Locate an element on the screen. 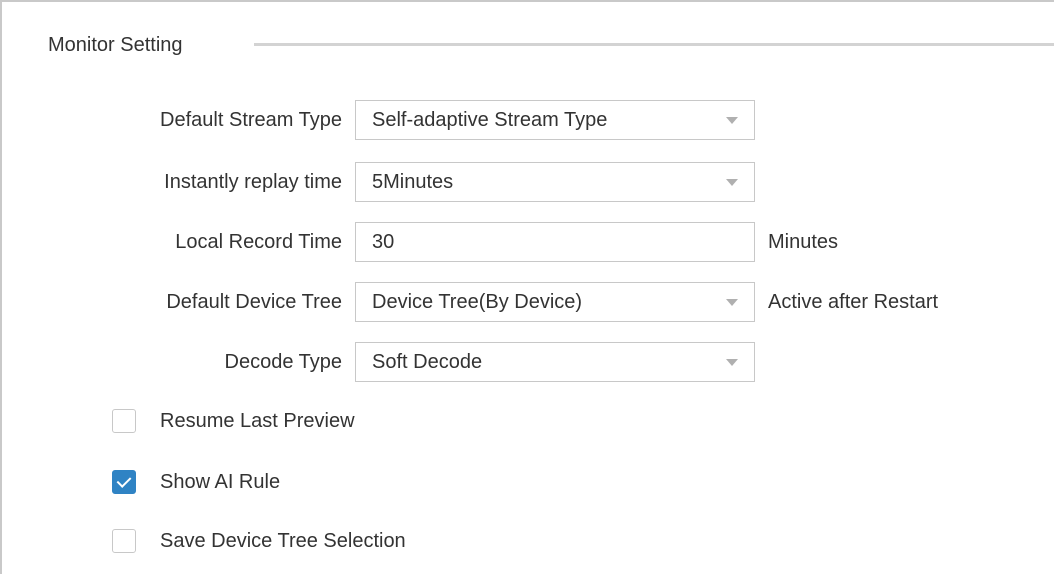 The width and height of the screenshot is (1054, 574). label-show-ai-rule: Show AI Rule is located at coordinates (220, 482).